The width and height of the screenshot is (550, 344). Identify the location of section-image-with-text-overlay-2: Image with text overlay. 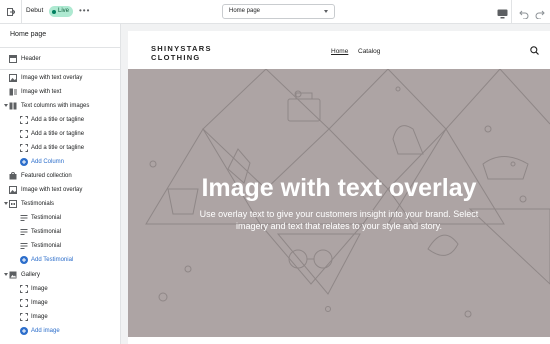
(60, 190).